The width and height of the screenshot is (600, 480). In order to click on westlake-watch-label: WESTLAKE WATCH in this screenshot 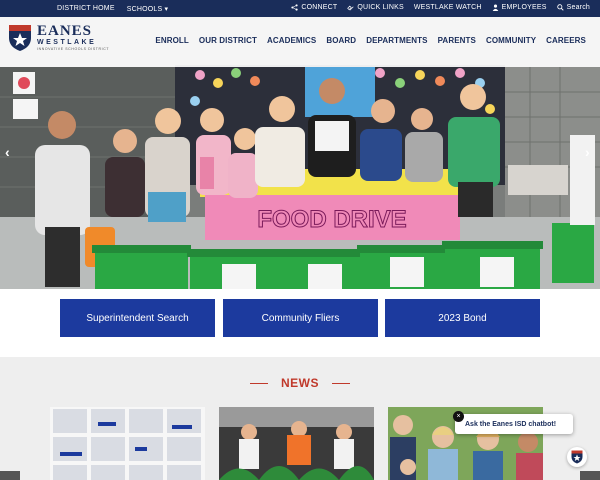, I will do `click(447, 7)`.